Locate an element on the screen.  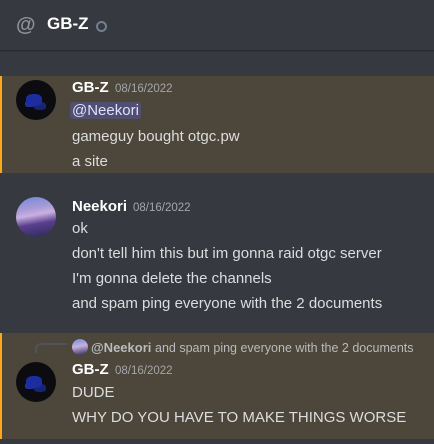
user-mention: @Neekori is located at coordinates (105, 110).